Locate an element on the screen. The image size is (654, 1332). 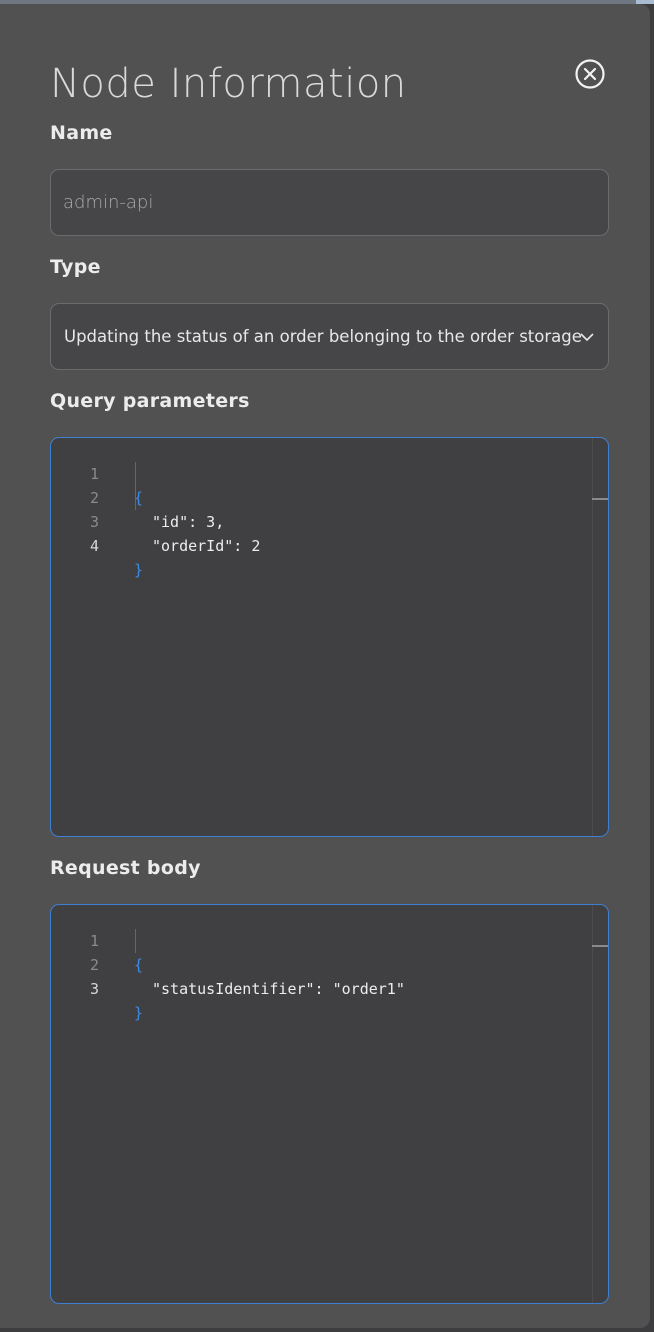
code-line: 3 "orderId": 2 is located at coordinates (321, 520).